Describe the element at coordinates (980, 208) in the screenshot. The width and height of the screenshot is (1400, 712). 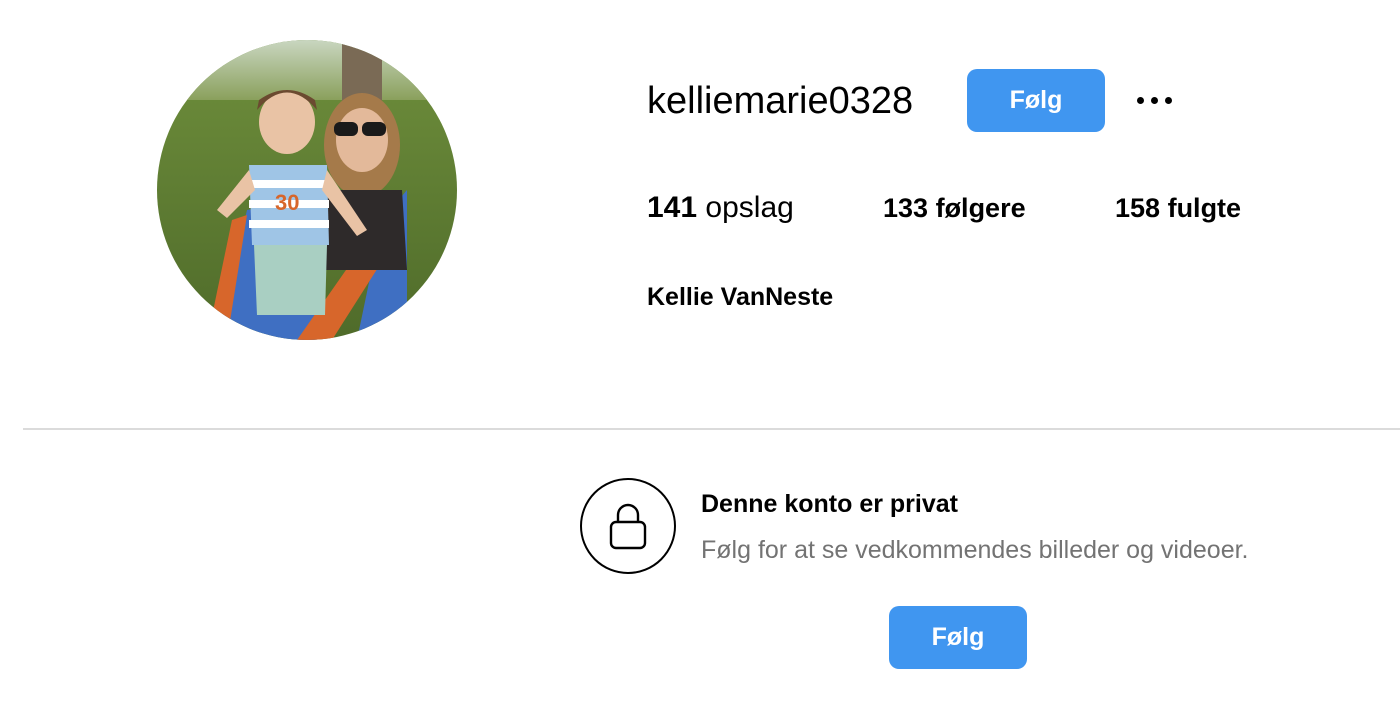
I see `followers-label: følgere` at that location.